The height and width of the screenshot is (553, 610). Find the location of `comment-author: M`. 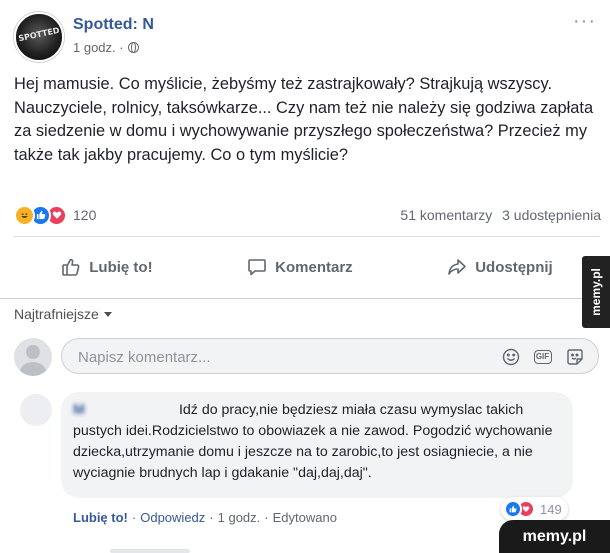

comment-author: M is located at coordinates (124, 410).